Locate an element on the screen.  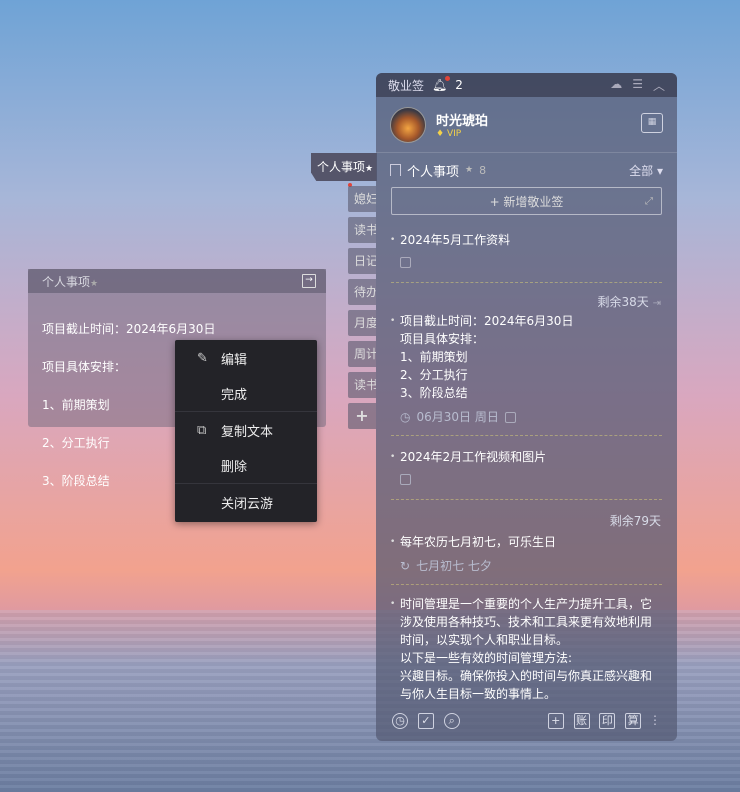
tab-reading: 读书 is located at coordinates (362, 230).